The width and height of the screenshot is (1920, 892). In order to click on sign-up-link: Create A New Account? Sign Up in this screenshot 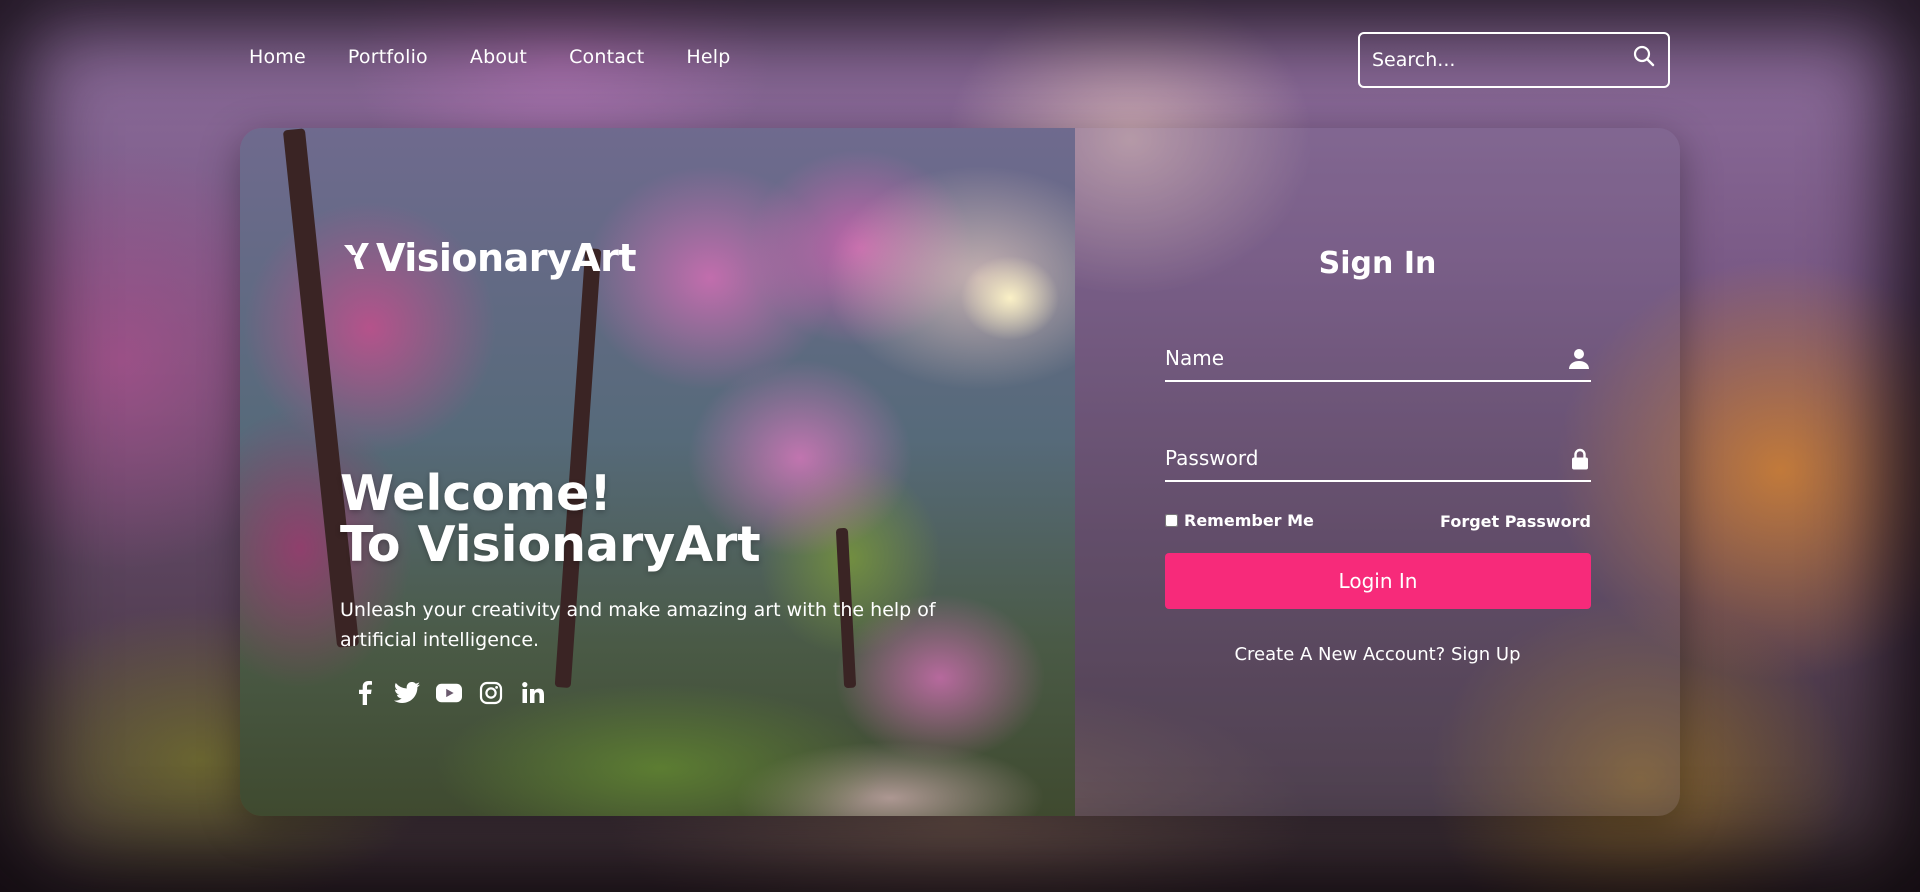, I will do `click(1377, 654)`.